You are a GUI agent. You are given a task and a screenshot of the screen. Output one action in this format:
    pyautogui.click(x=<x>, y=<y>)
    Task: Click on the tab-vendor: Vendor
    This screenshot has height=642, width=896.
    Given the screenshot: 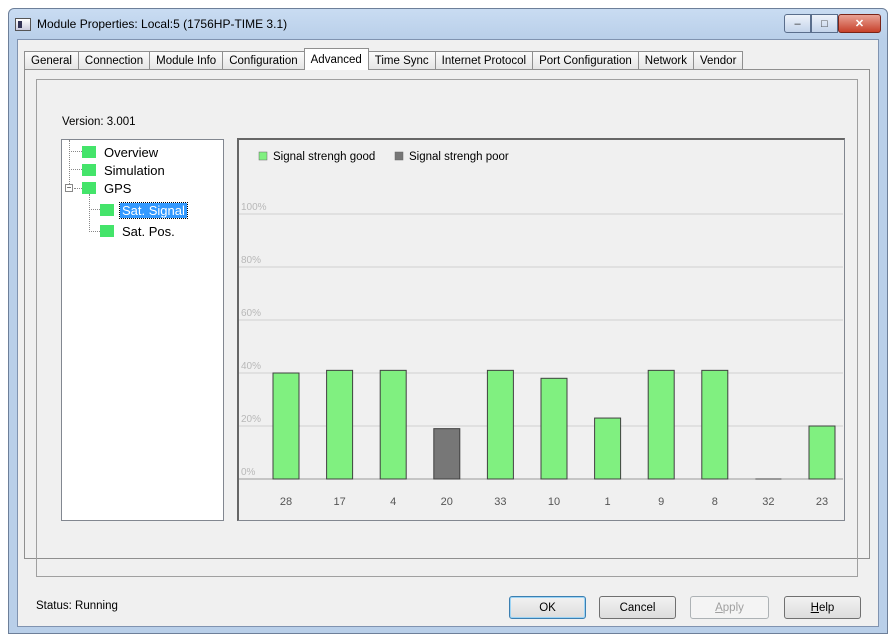 What is the action you would take?
    pyautogui.click(x=718, y=60)
    